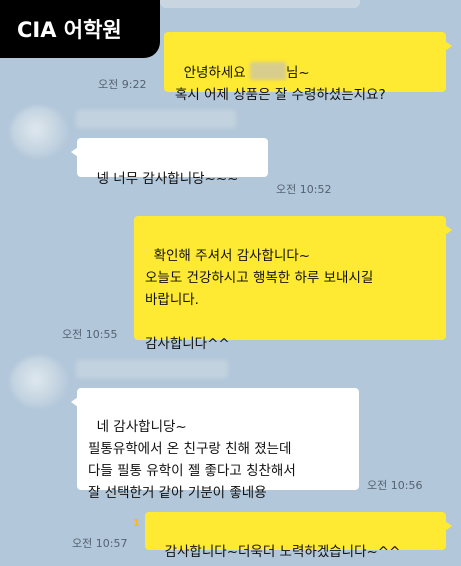  I want to click on message-text: 넹 너무 감사합니당~~~, so click(167, 179).